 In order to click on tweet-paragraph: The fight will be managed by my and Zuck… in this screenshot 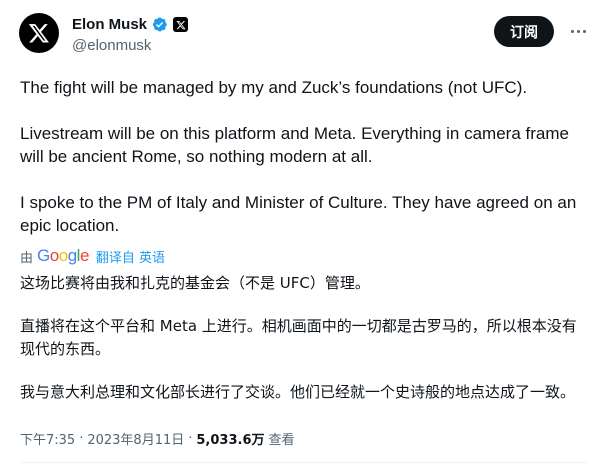, I will do `click(274, 87)`.